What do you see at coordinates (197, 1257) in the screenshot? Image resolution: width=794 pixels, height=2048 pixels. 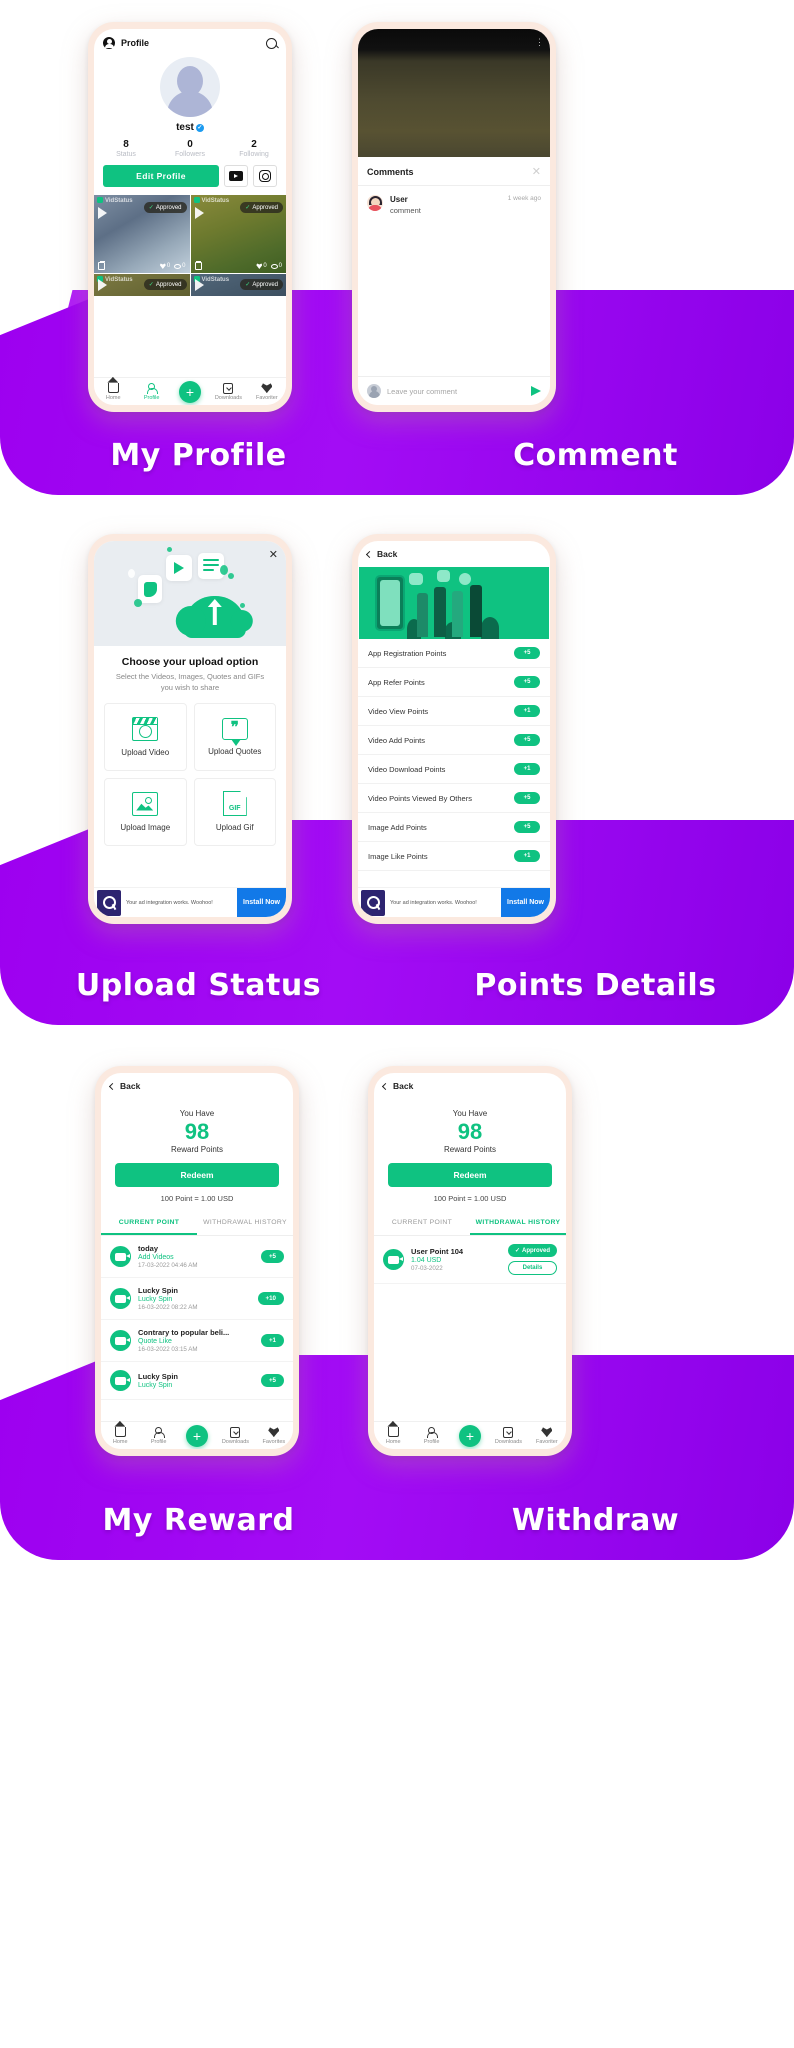 I see `history-row: today Add Videos 17-03-2022 04:46 AM +5` at bounding box center [197, 1257].